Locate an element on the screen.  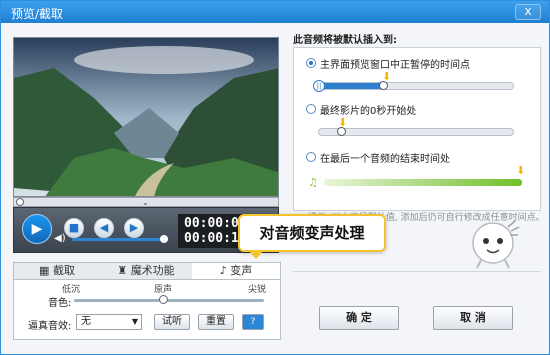
audio-track-bar is located at coordinates (423, 182).